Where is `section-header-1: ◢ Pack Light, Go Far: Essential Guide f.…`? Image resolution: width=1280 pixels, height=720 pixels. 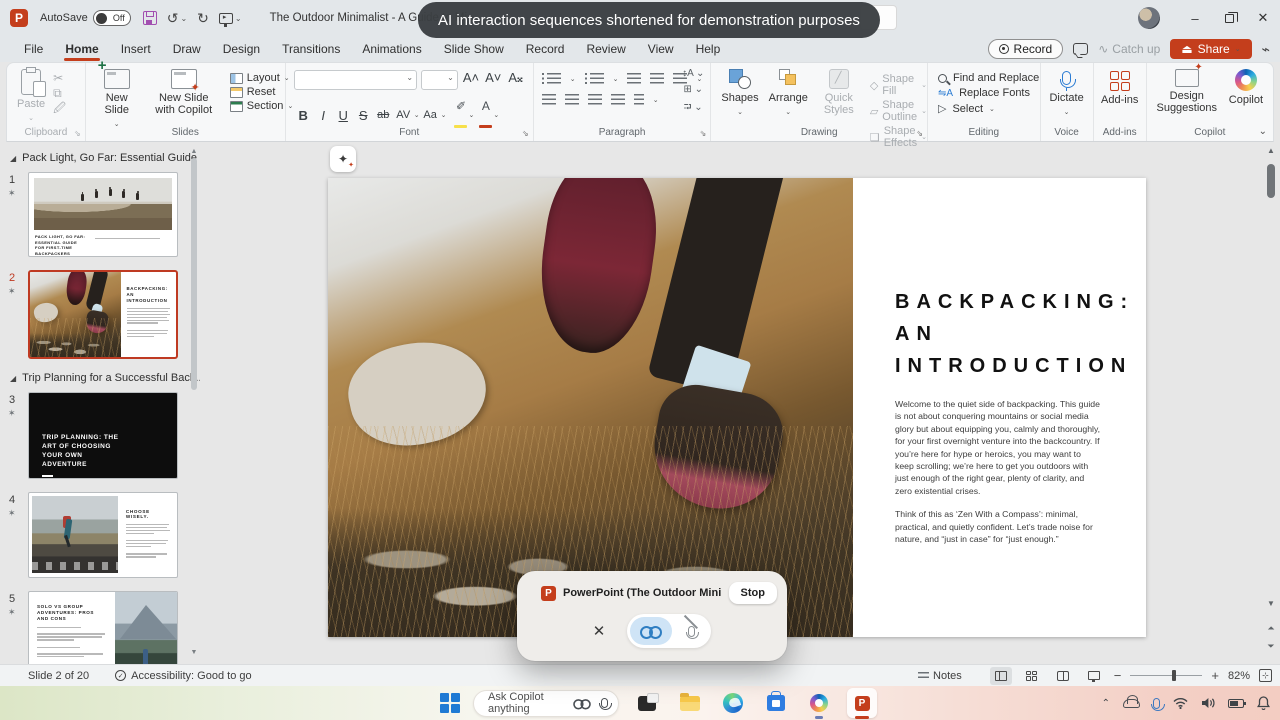
section-header-1: ◢ Pack Light, Go Far: Essential Guide f.… is located at coordinates (105, 158).